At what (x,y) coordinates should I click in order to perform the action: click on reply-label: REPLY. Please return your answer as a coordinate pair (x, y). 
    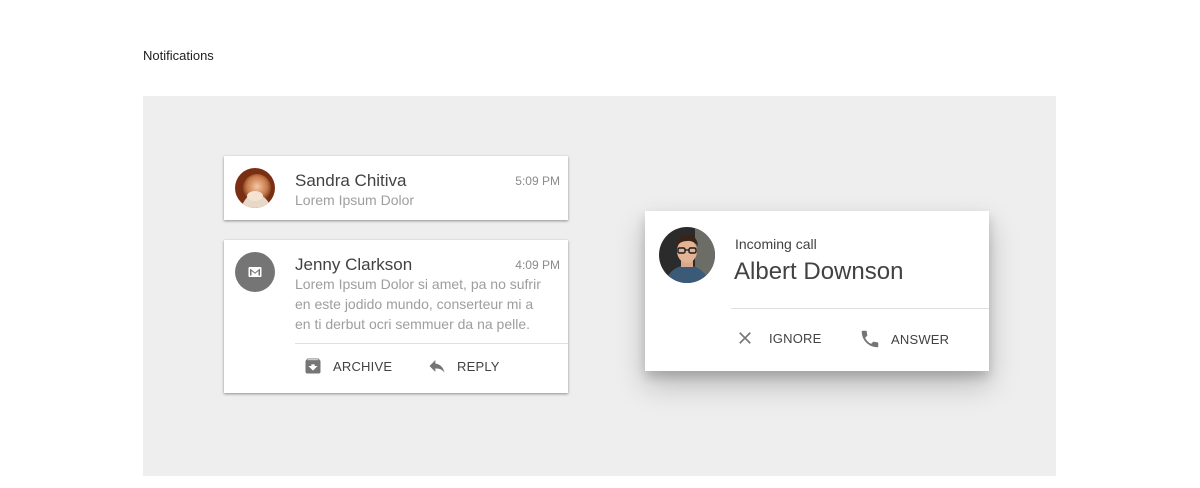
    Looking at the image, I should click on (478, 366).